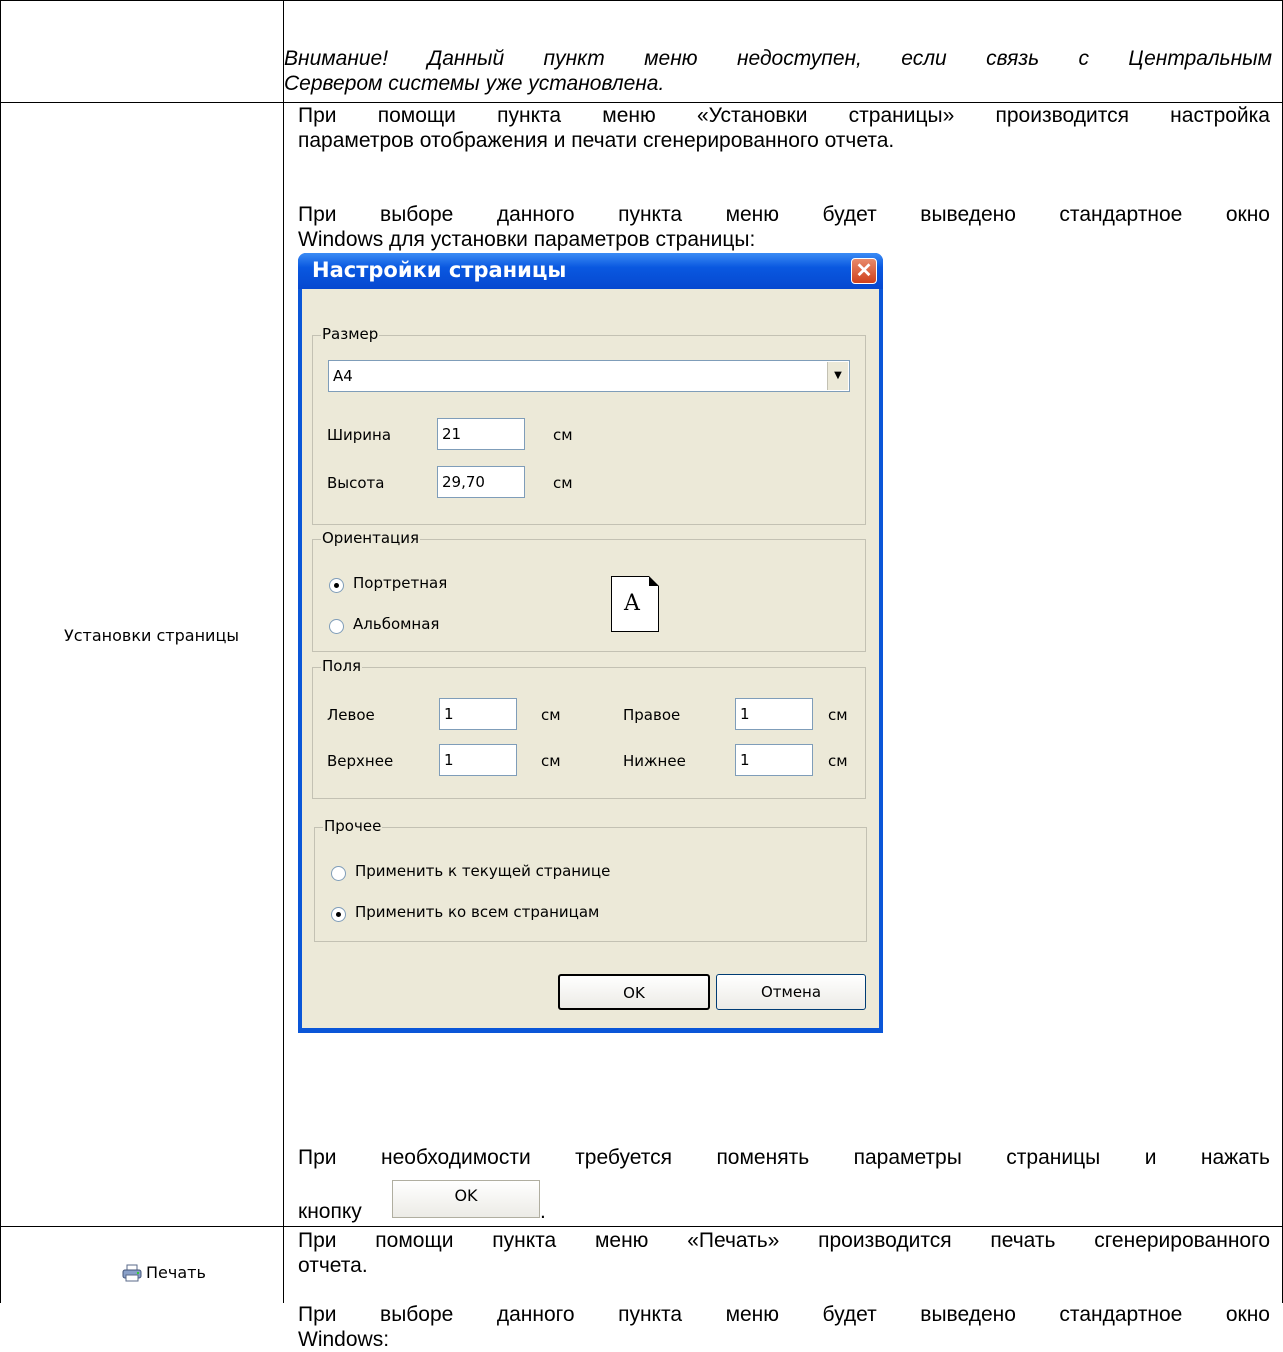 This screenshot has height=1352, width=1283. I want to click on size-group: Размер A4 ▼ Ширина 21 см Высота 29,70 см, so click(589, 425).